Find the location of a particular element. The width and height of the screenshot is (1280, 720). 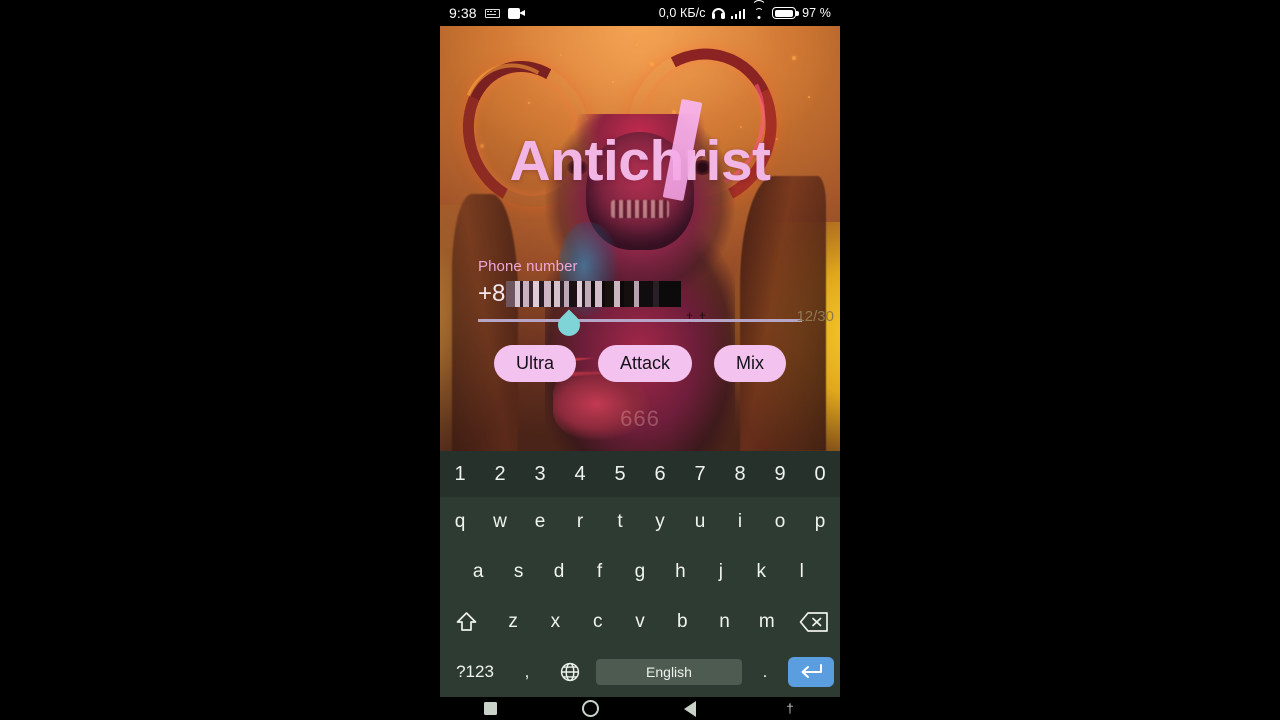

nav-extra-button: † is located at coordinates (790, 708).